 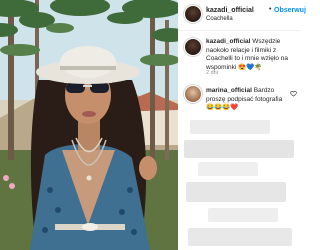 What do you see at coordinates (212, 73) in the screenshot?
I see `caption-timestamp: 2 dni` at bounding box center [212, 73].